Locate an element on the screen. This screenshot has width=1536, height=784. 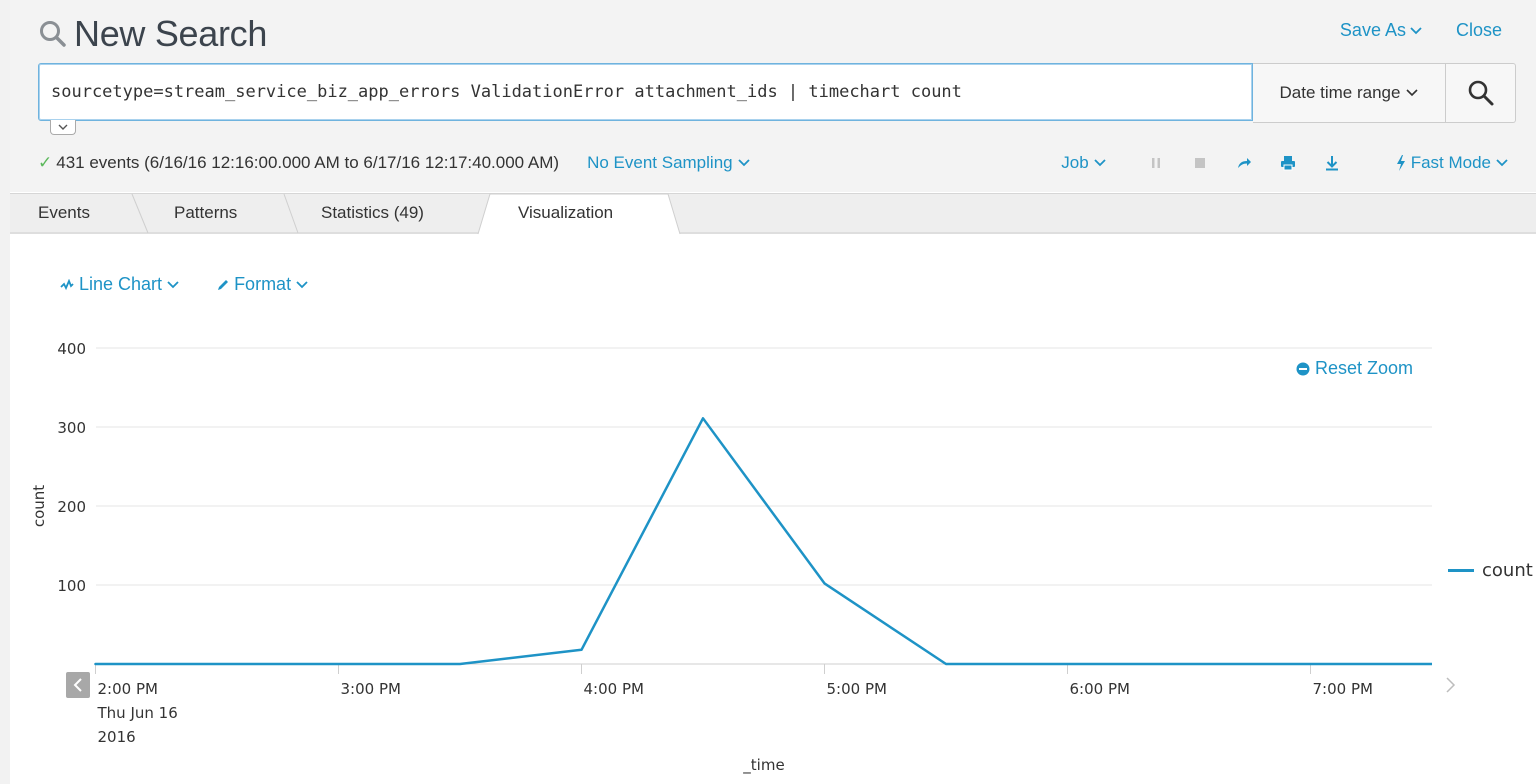
y-axis-label: count is located at coordinates (39, 506).